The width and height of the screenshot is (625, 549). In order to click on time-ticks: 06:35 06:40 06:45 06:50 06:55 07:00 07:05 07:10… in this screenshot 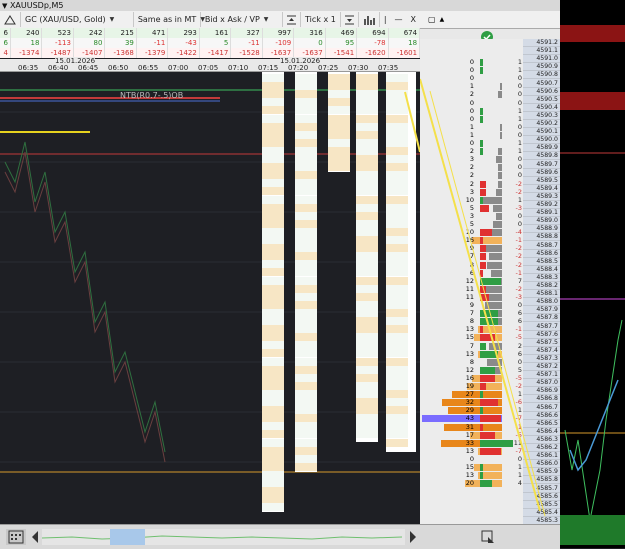, I will do `click(210, 67)`.